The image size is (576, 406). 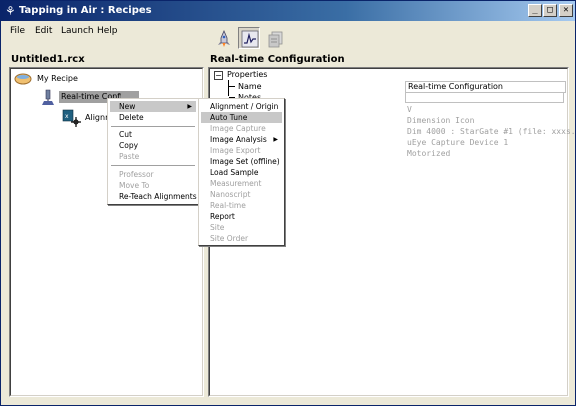 I want to click on menu-bar: File Edit Launch Help, so click(x=288, y=31).